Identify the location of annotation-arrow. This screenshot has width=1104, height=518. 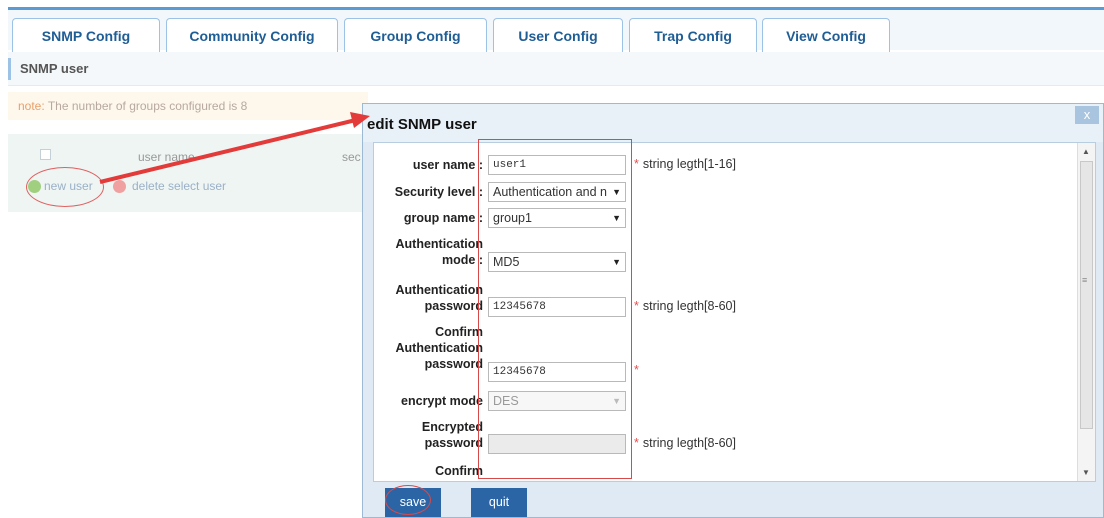
(234, 148).